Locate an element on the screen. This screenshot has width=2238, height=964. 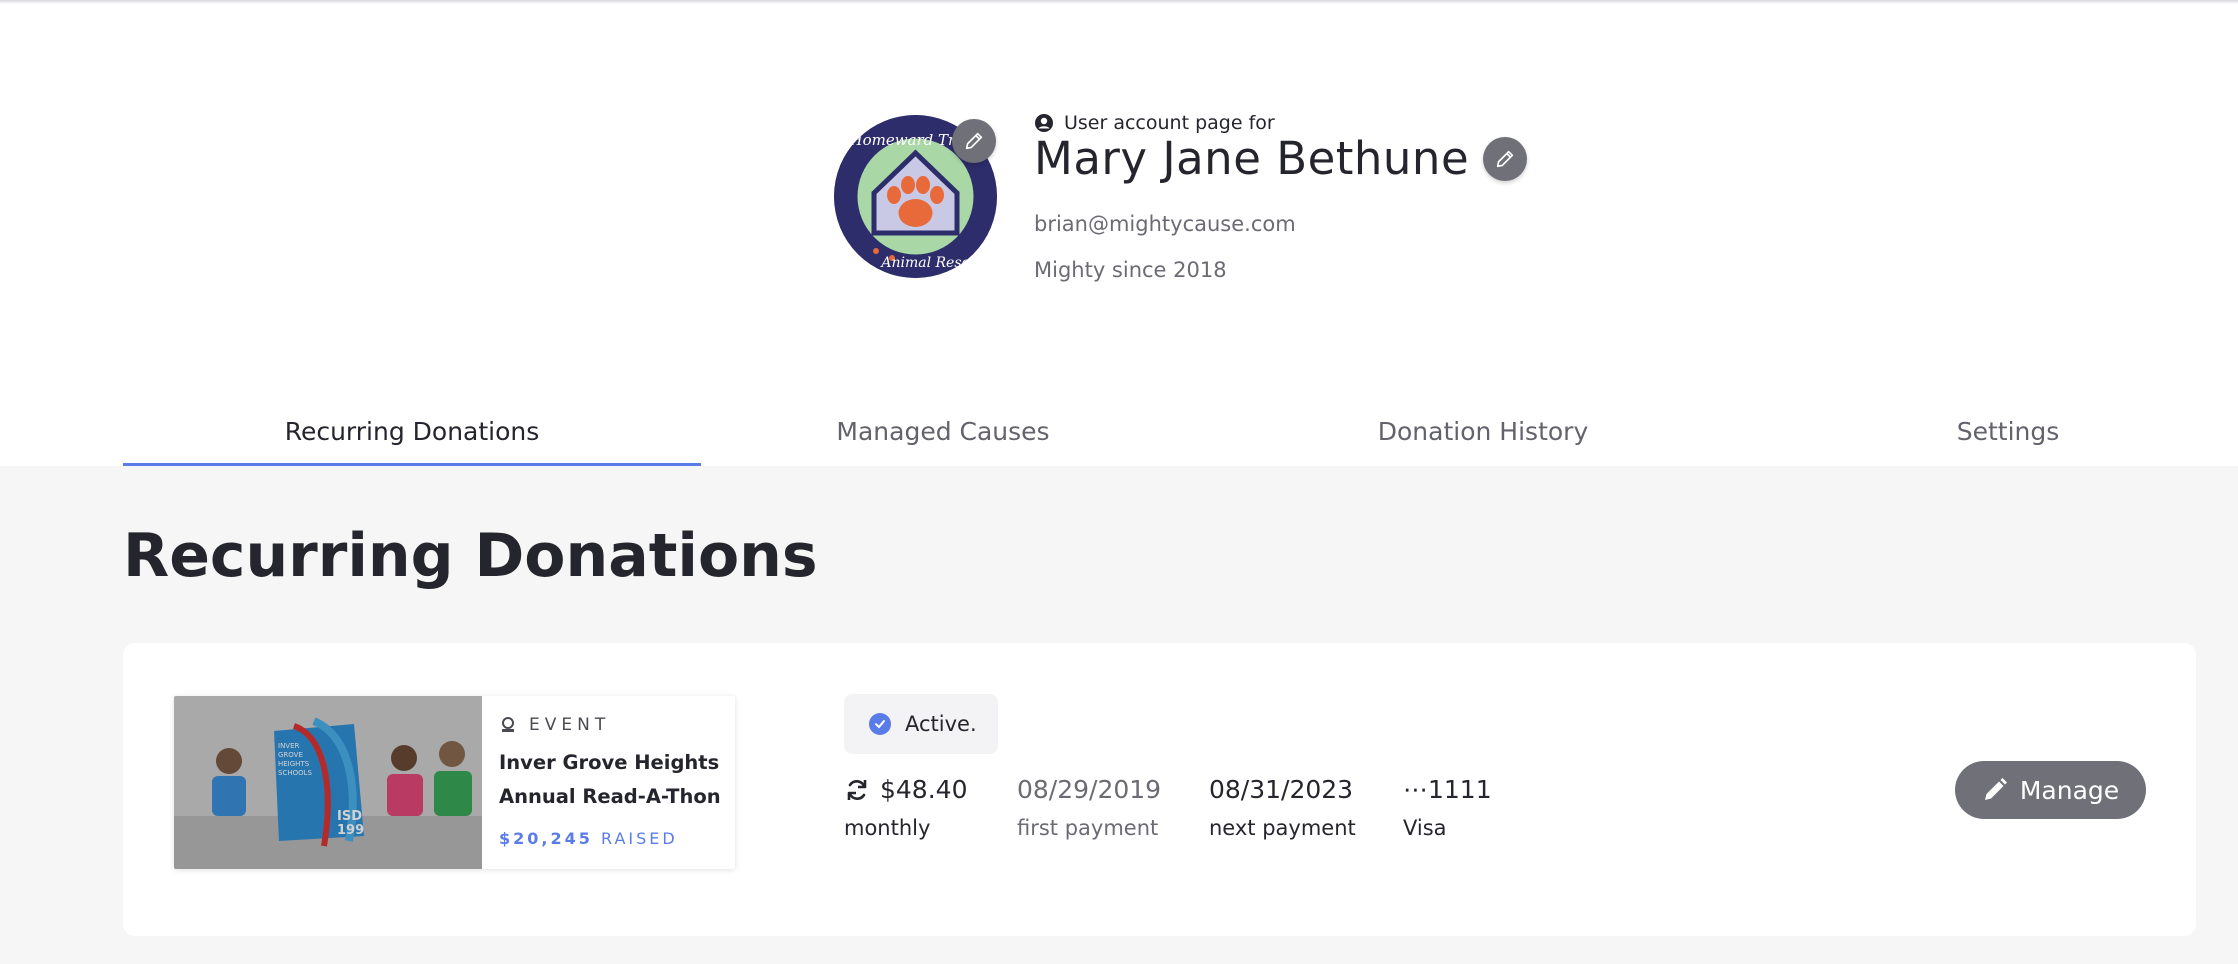
avatar-logo-text-bottom: Animal Rescue is located at coordinates (932, 263).